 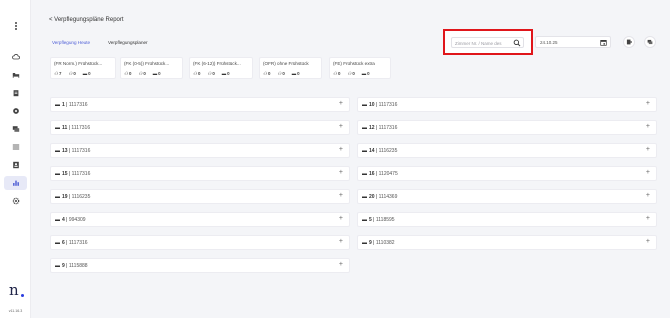 I want to click on messages-button, so click(x=650, y=42).